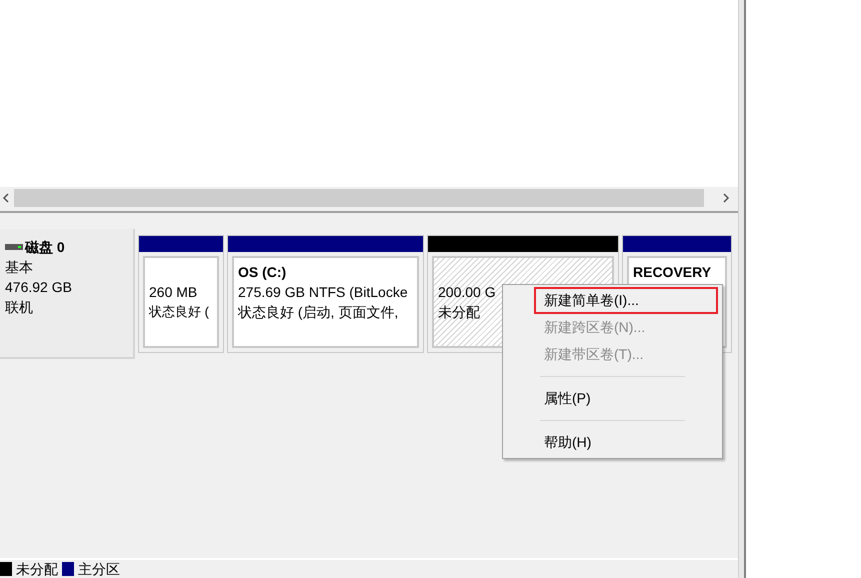  What do you see at coordinates (179, 312) in the screenshot?
I see `partition-status: 状态良好 (` at bounding box center [179, 312].